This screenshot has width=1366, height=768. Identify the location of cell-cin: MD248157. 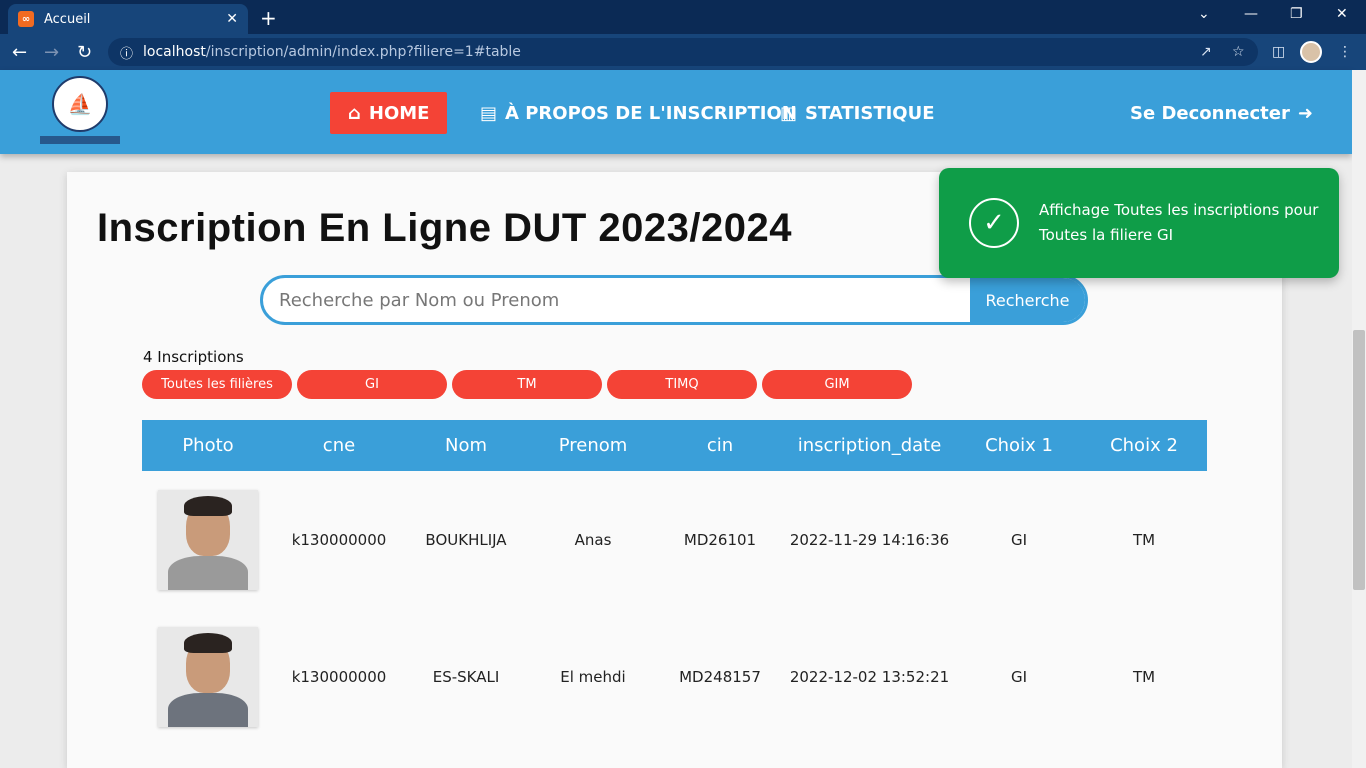
(720, 676).